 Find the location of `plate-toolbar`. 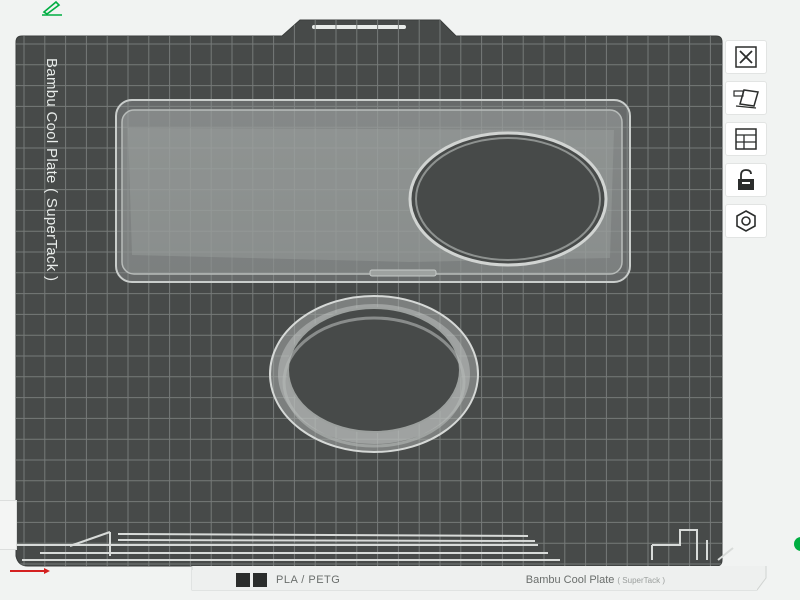

plate-toolbar is located at coordinates (747, 142).